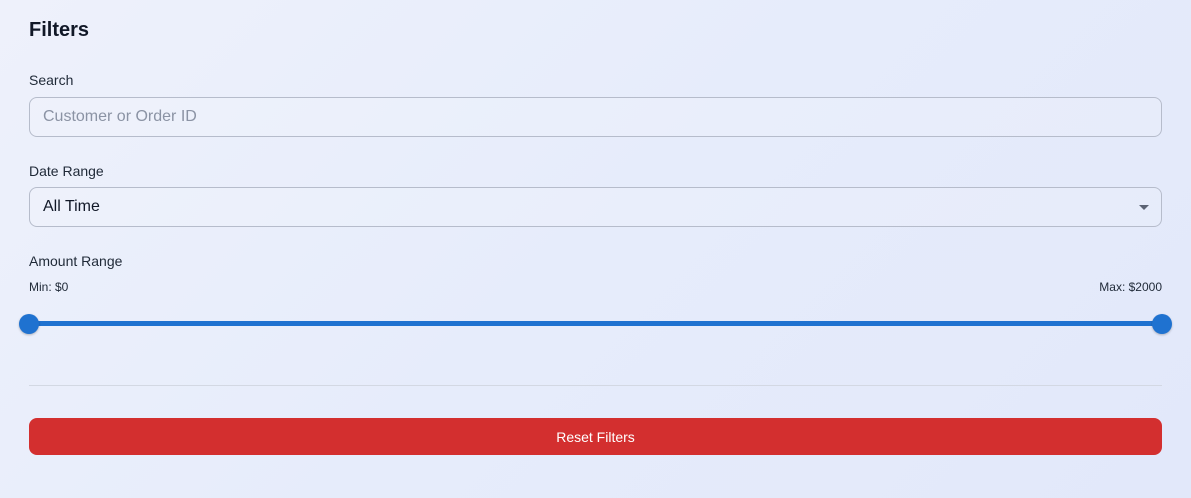 The height and width of the screenshot is (498, 1191). I want to click on search-input, so click(595, 117).